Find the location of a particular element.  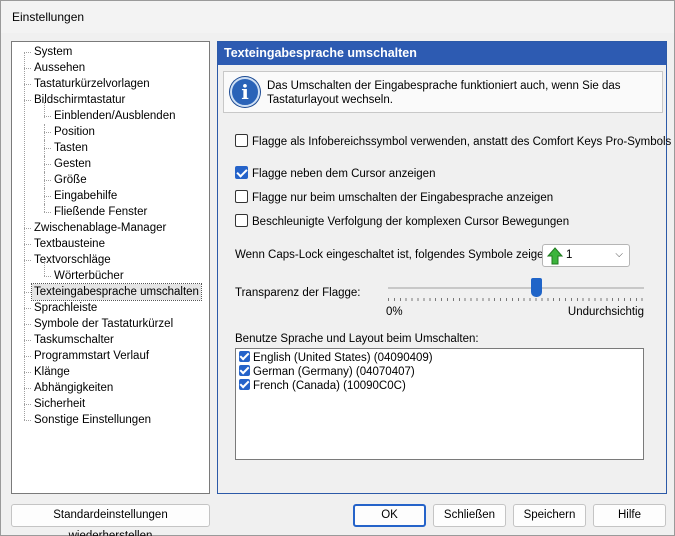

tree-item: Textbausteine is located at coordinates (69, 244).